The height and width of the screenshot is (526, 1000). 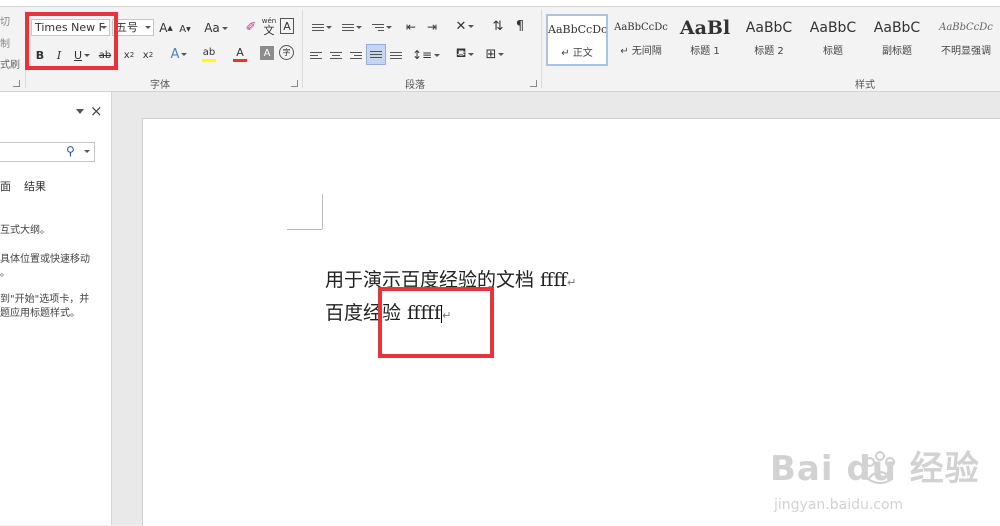 I want to click on phonetic-guide-bottom: 文, so click(x=269, y=30).